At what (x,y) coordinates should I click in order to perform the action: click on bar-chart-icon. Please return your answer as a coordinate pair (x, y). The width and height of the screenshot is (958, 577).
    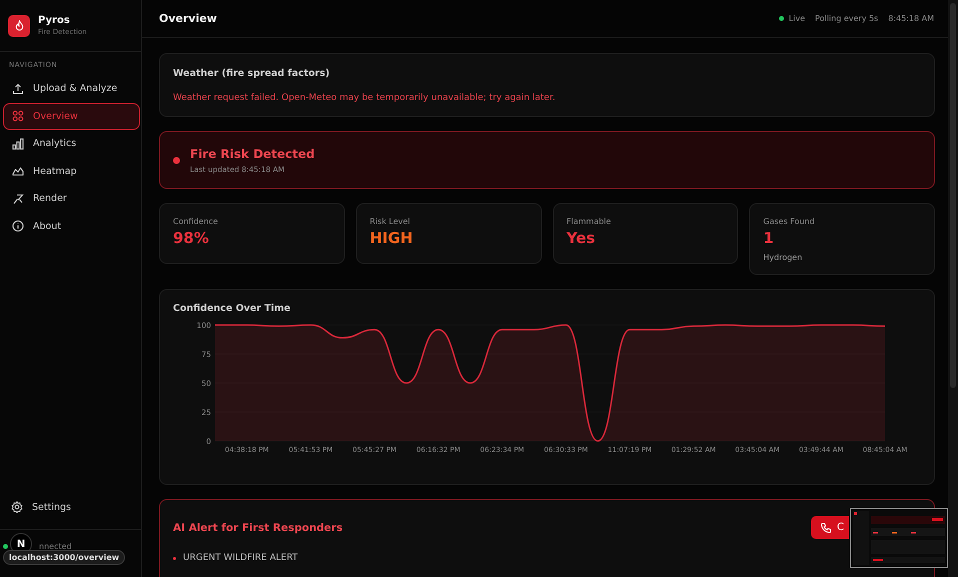
    Looking at the image, I should click on (18, 144).